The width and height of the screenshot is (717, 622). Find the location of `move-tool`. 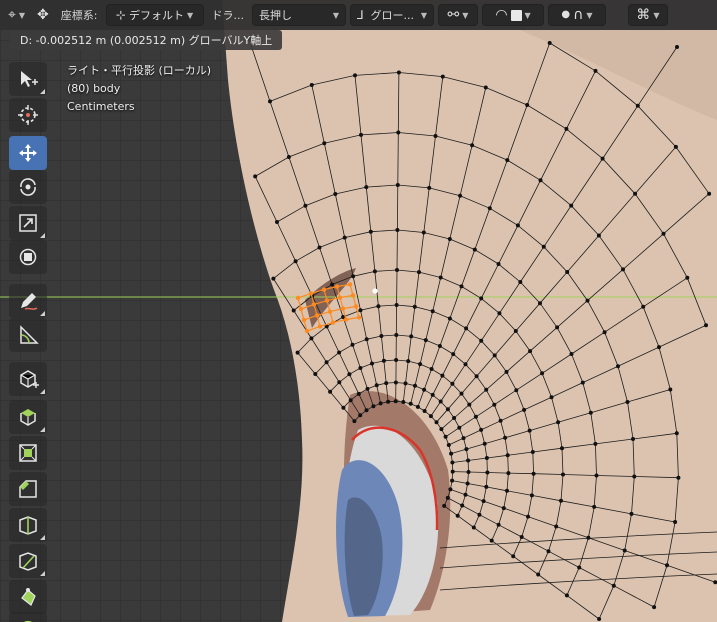

move-tool is located at coordinates (28, 153).